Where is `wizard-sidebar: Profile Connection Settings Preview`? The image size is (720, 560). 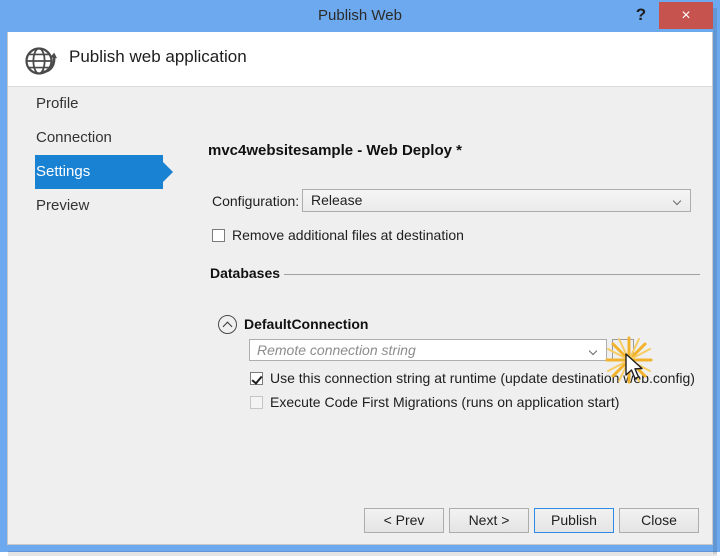 wizard-sidebar: Profile Connection Settings Preview is located at coordinates (92, 155).